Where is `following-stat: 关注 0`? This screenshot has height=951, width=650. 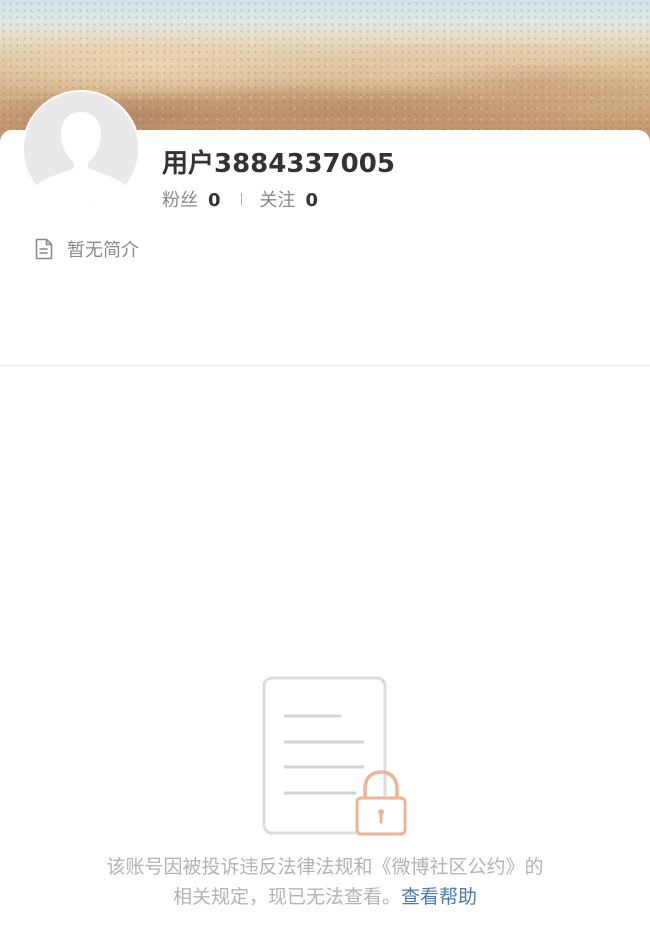
following-stat: 关注 0 is located at coordinates (289, 199).